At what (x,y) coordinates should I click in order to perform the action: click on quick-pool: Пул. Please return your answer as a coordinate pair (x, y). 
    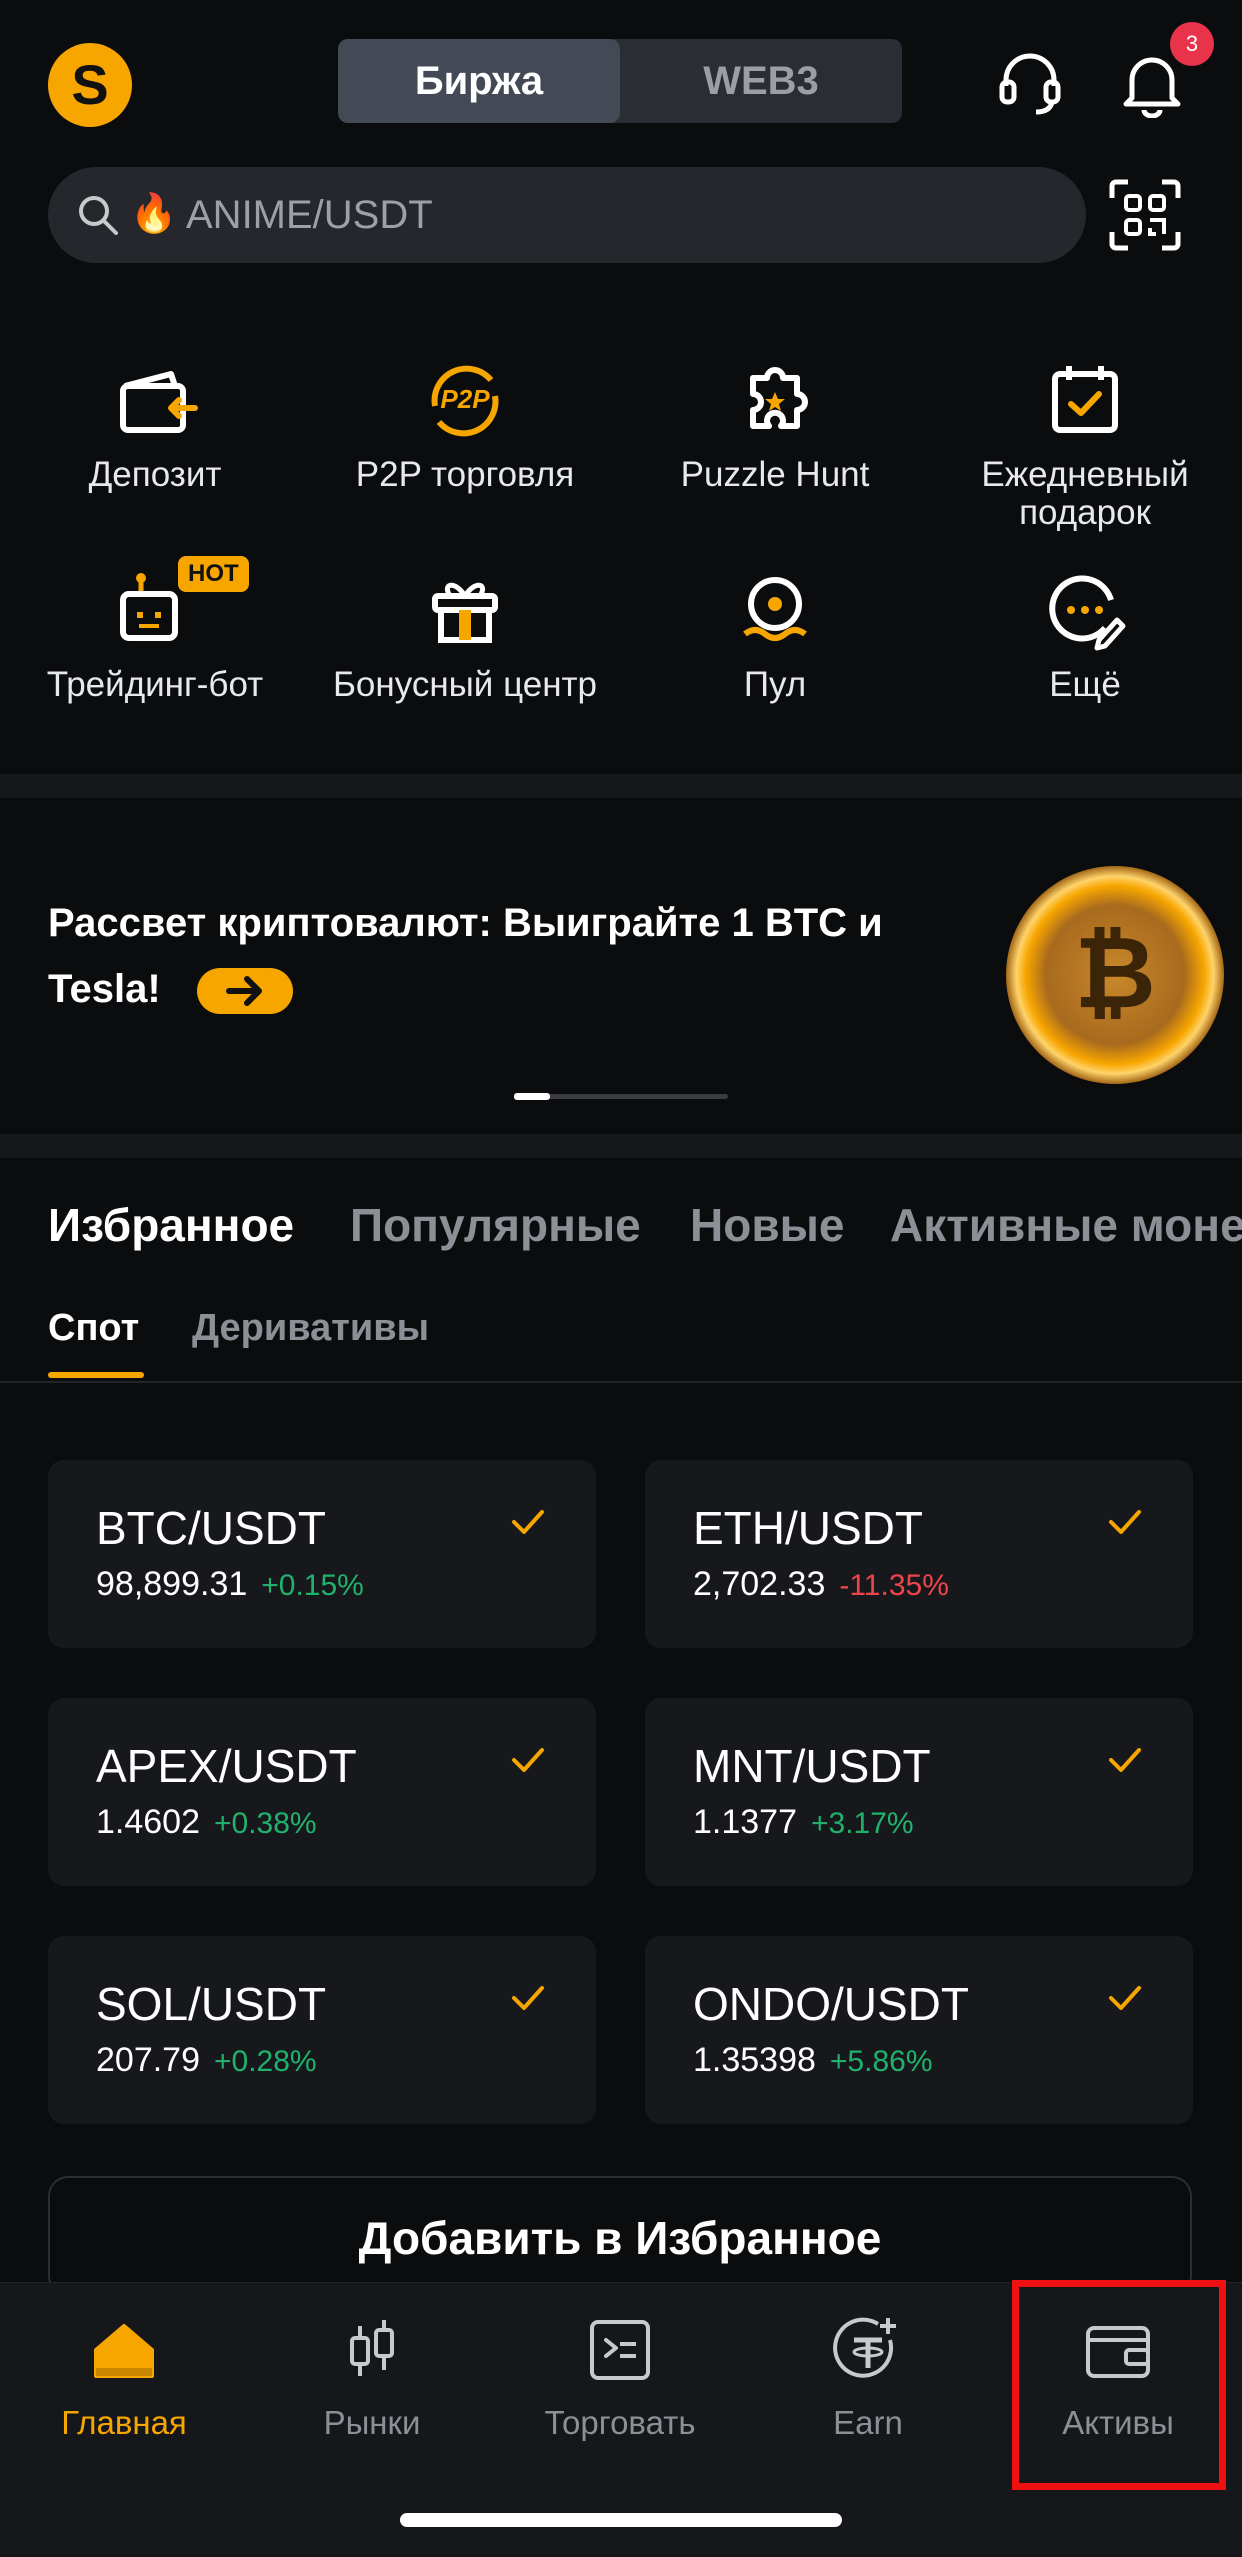
    Looking at the image, I should click on (775, 632).